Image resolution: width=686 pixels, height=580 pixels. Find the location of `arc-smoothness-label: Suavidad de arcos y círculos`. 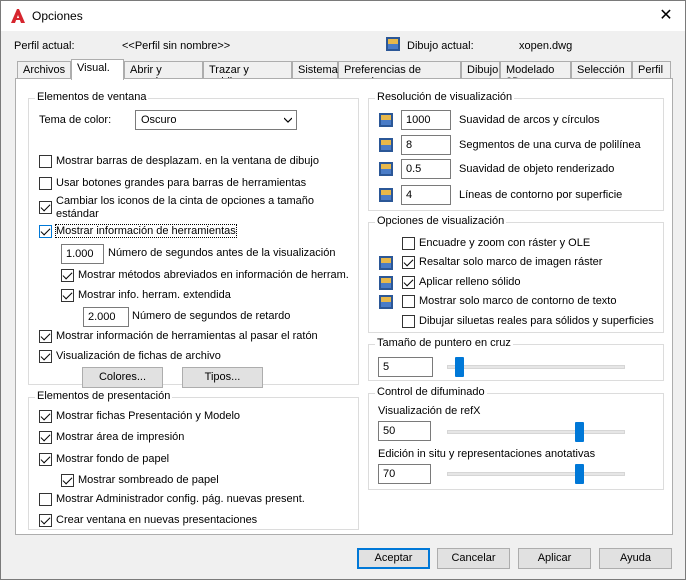

arc-smoothness-label: Suavidad de arcos y círculos is located at coordinates (529, 120).